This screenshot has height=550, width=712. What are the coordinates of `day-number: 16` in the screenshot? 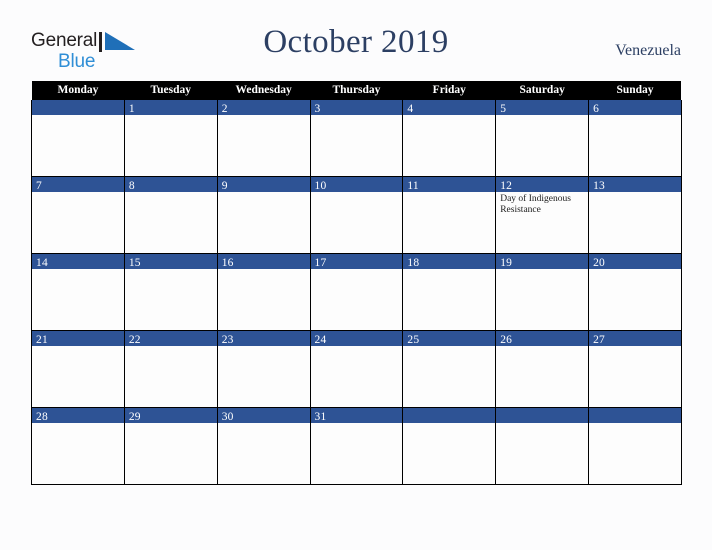 It's located at (227, 263).